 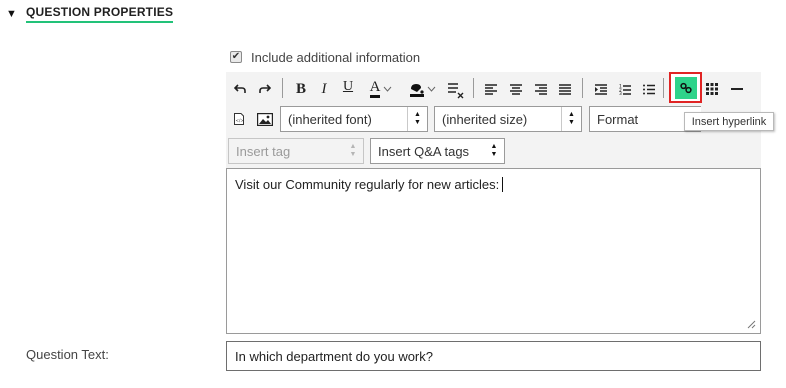 I want to click on horizontal-rule-button, so click(x=737, y=89).